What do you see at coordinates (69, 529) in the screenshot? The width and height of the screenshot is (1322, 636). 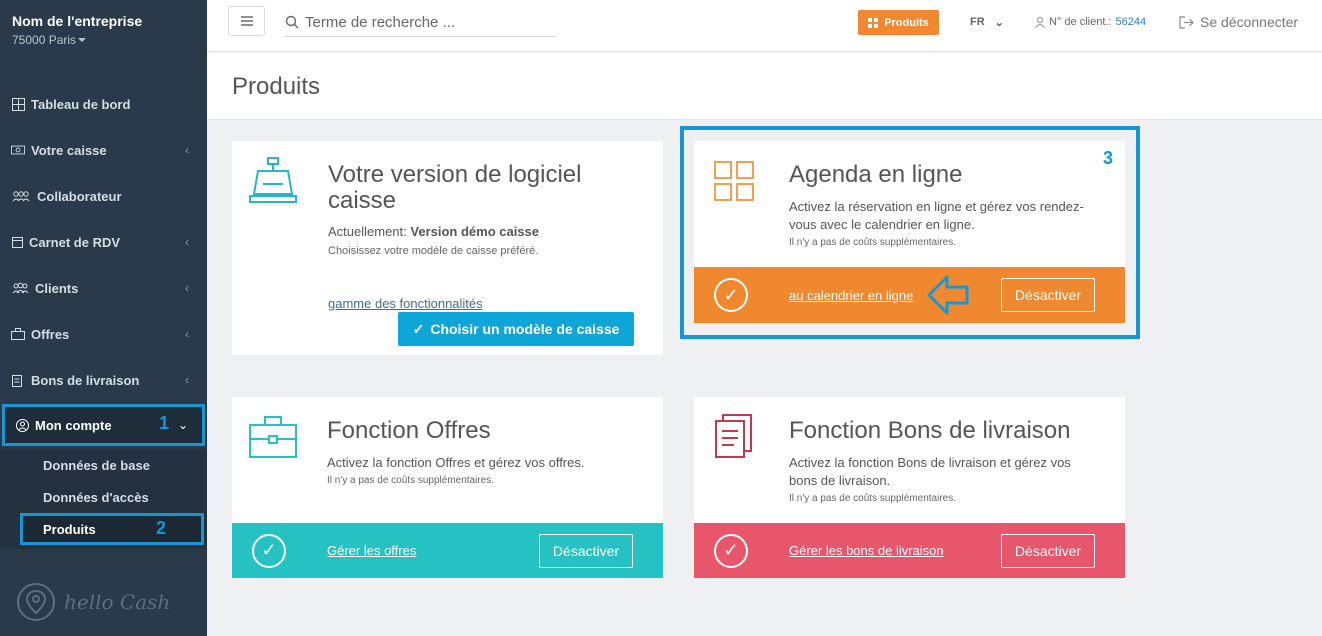 I see `submenu-item-label: Produits` at bounding box center [69, 529].